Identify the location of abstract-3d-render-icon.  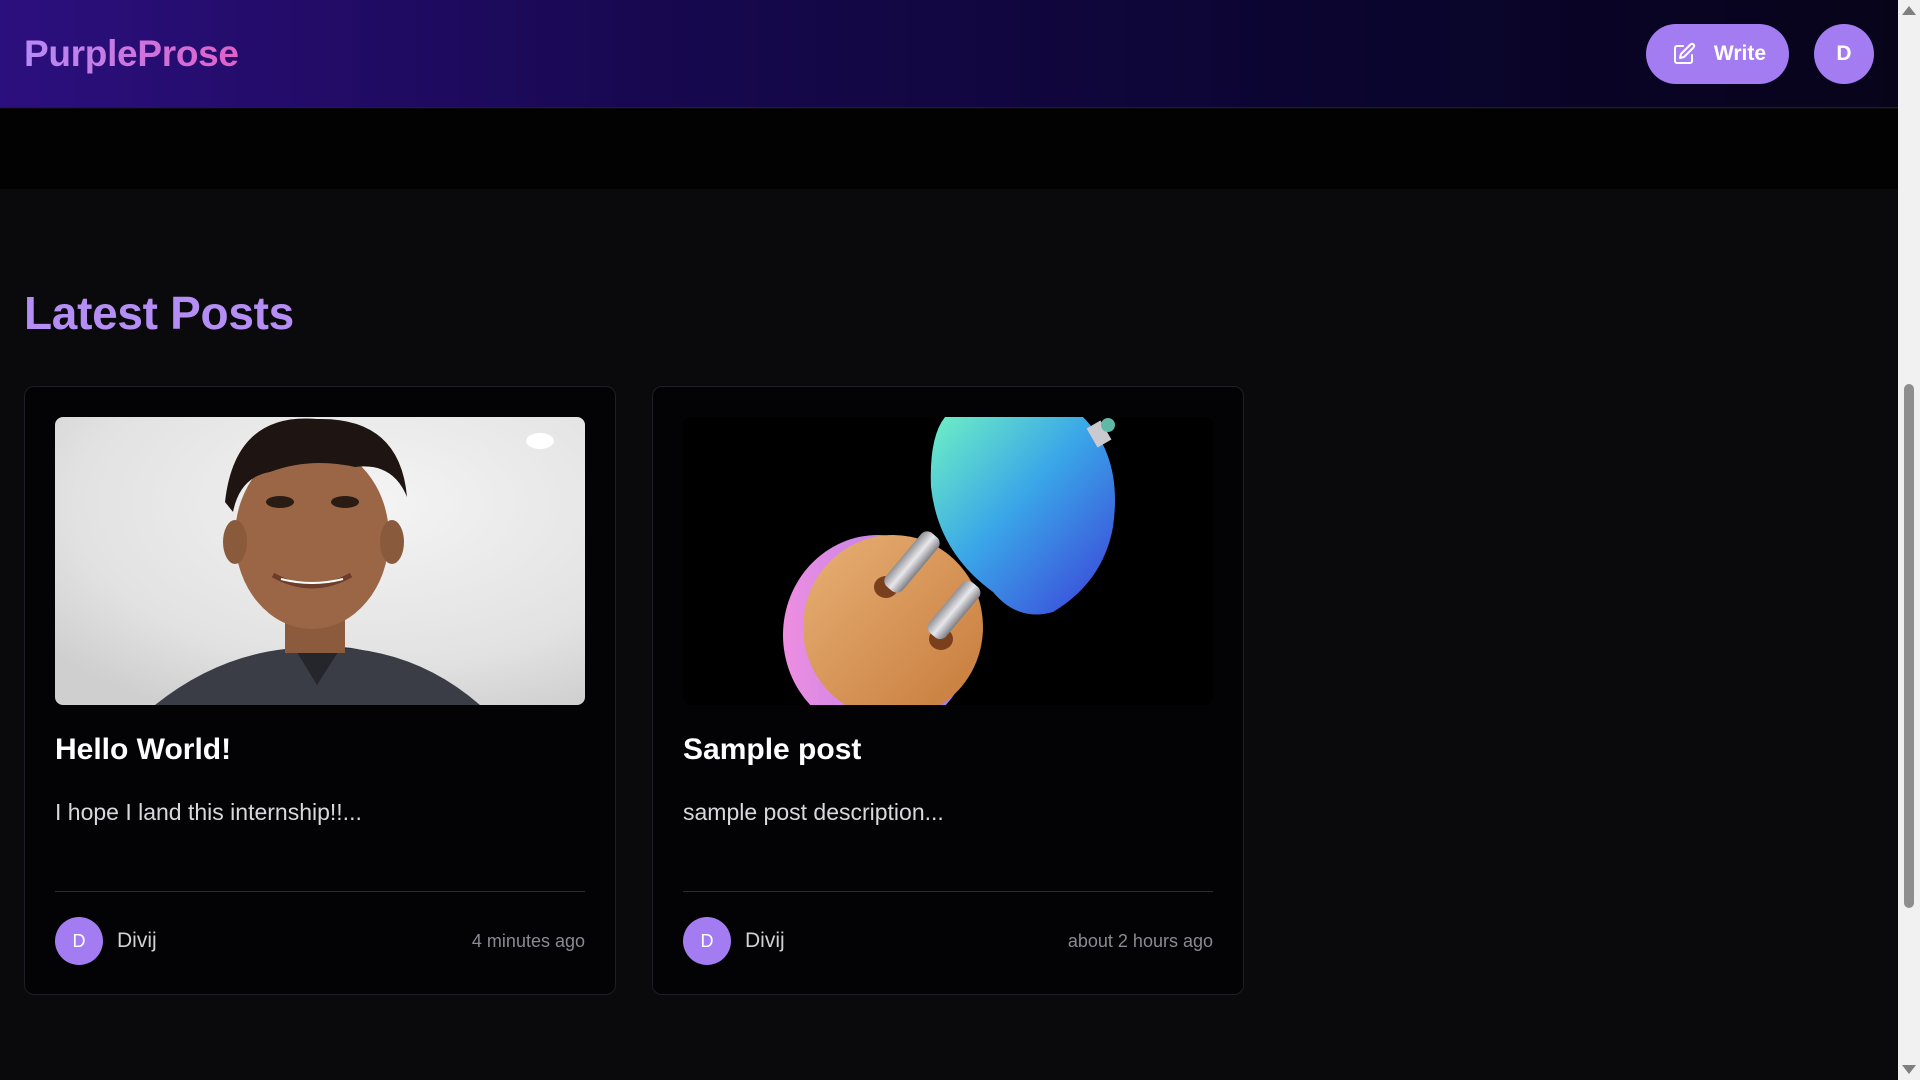
(948, 561).